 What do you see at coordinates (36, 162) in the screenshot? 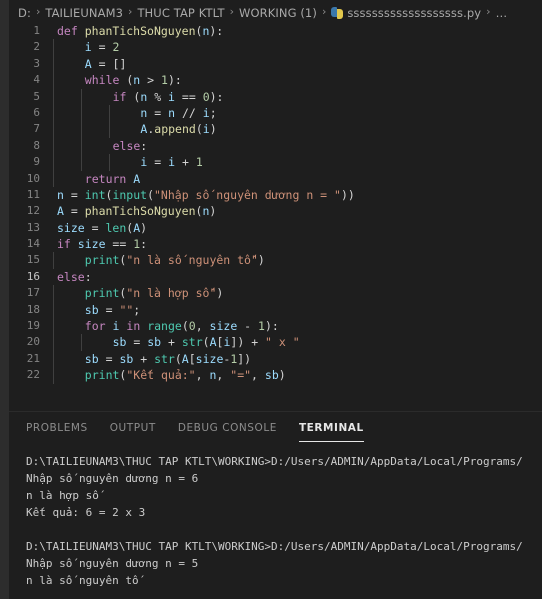
I see `line-number: 9` at bounding box center [36, 162].